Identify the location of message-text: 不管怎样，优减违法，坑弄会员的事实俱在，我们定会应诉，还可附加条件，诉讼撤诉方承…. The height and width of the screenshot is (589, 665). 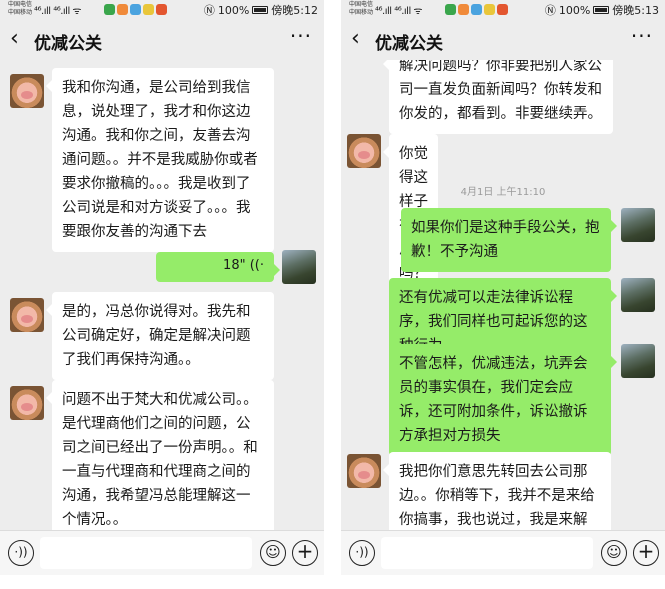
(503, 400).